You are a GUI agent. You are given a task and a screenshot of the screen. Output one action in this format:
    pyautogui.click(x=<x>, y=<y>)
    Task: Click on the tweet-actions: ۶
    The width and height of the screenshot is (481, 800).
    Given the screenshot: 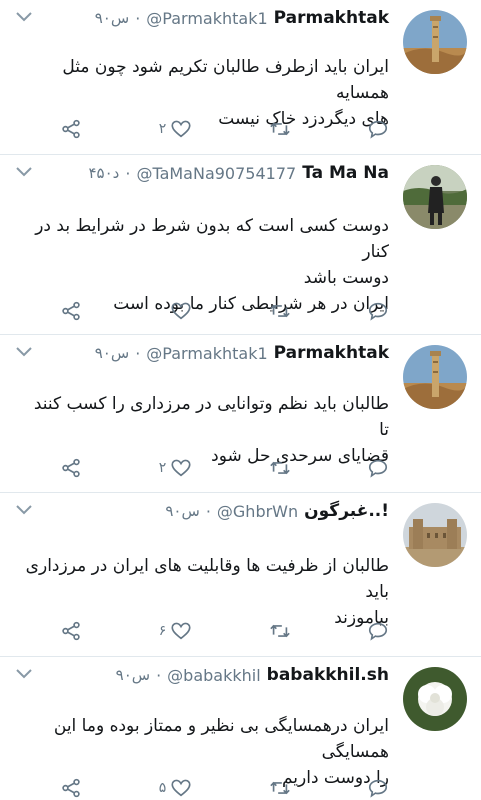 What is the action you would take?
    pyautogui.click(x=224, y=631)
    